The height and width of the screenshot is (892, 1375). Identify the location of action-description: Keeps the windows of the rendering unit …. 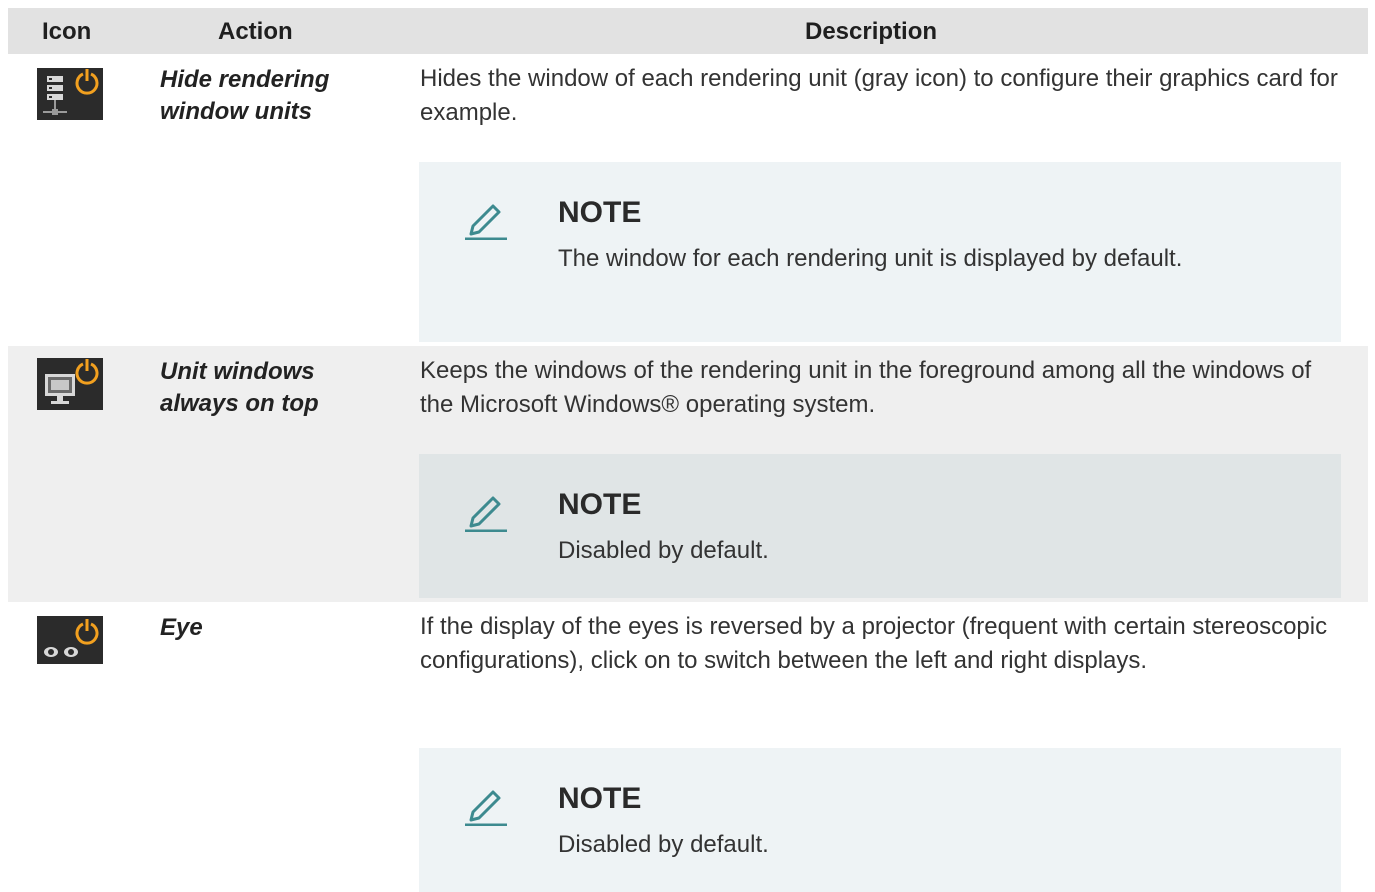
(866, 387).